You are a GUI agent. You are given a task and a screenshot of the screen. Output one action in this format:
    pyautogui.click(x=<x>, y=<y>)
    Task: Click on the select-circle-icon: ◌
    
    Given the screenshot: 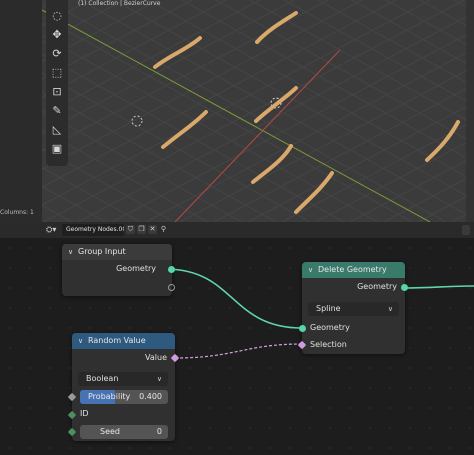 What is the action you would take?
    pyautogui.click(x=57, y=16)
    